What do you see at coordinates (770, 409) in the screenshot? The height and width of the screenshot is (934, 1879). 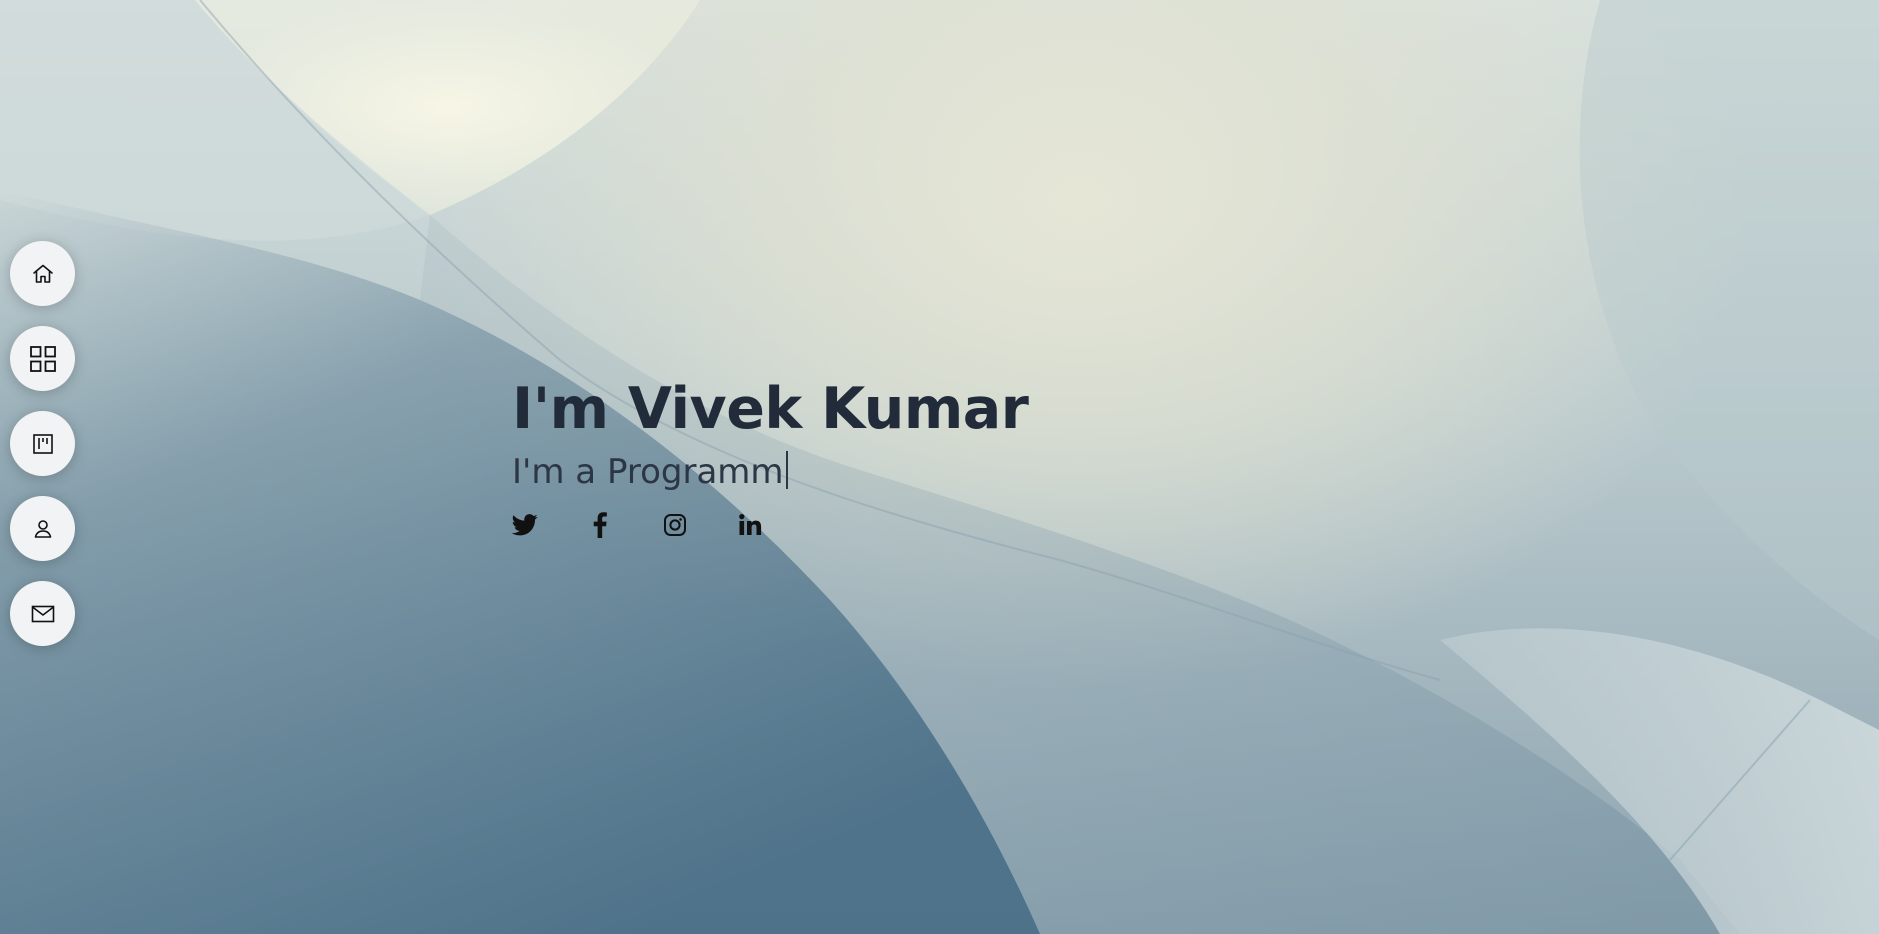 I see `hero-title: I'm Vivek Kumar` at bounding box center [770, 409].